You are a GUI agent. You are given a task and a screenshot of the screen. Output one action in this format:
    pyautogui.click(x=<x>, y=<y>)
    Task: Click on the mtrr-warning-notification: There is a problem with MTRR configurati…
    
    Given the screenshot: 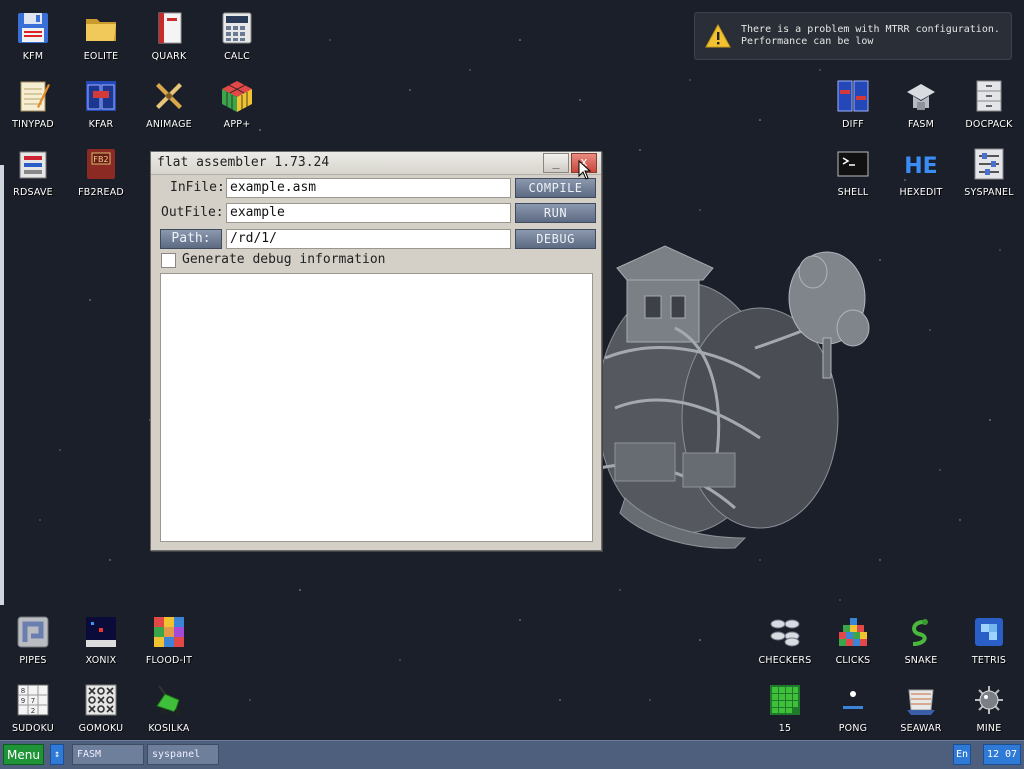 What is the action you would take?
    pyautogui.click(x=853, y=36)
    